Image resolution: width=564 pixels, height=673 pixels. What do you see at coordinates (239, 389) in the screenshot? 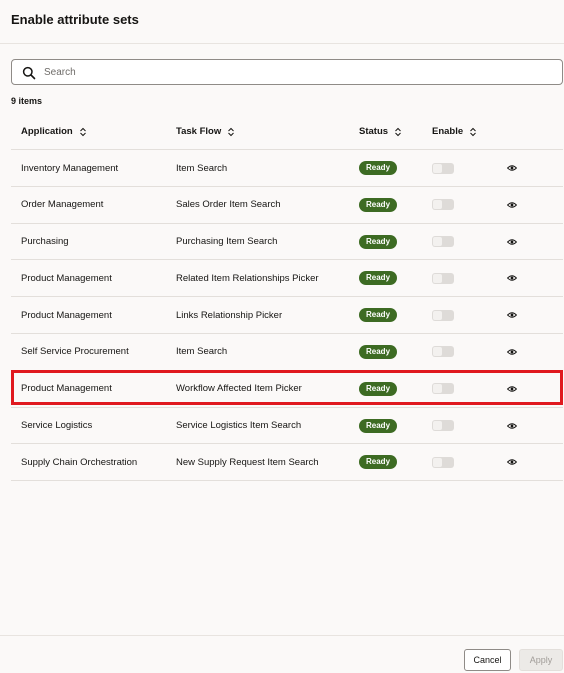
I see `task-flow-cell: Workflow Affected Item Picker` at bounding box center [239, 389].